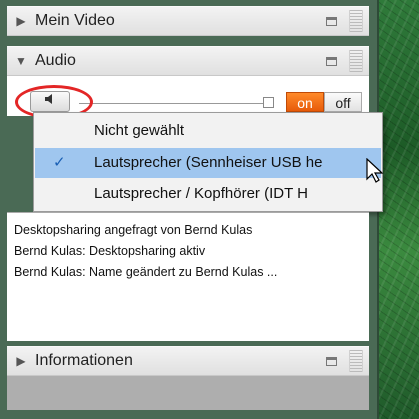  I want to click on section-title: Informationen, so click(84, 360).